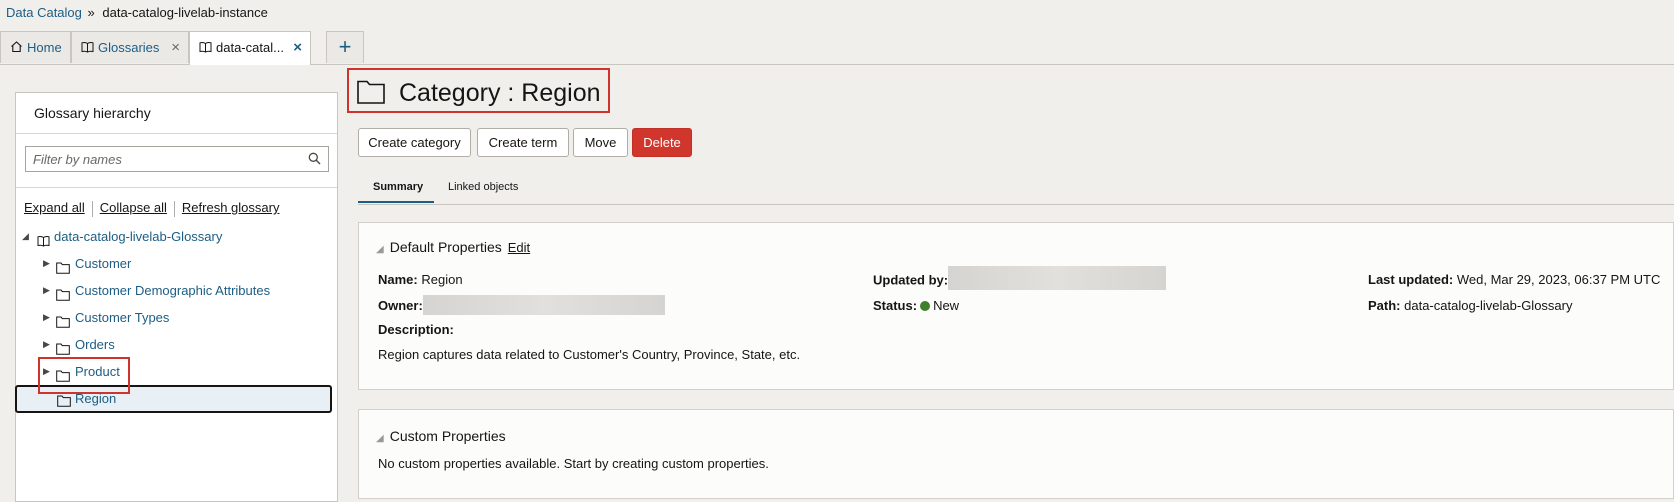 Image resolution: width=1674 pixels, height=502 pixels. What do you see at coordinates (414, 142) in the screenshot?
I see `create-category-button: Create category` at bounding box center [414, 142].